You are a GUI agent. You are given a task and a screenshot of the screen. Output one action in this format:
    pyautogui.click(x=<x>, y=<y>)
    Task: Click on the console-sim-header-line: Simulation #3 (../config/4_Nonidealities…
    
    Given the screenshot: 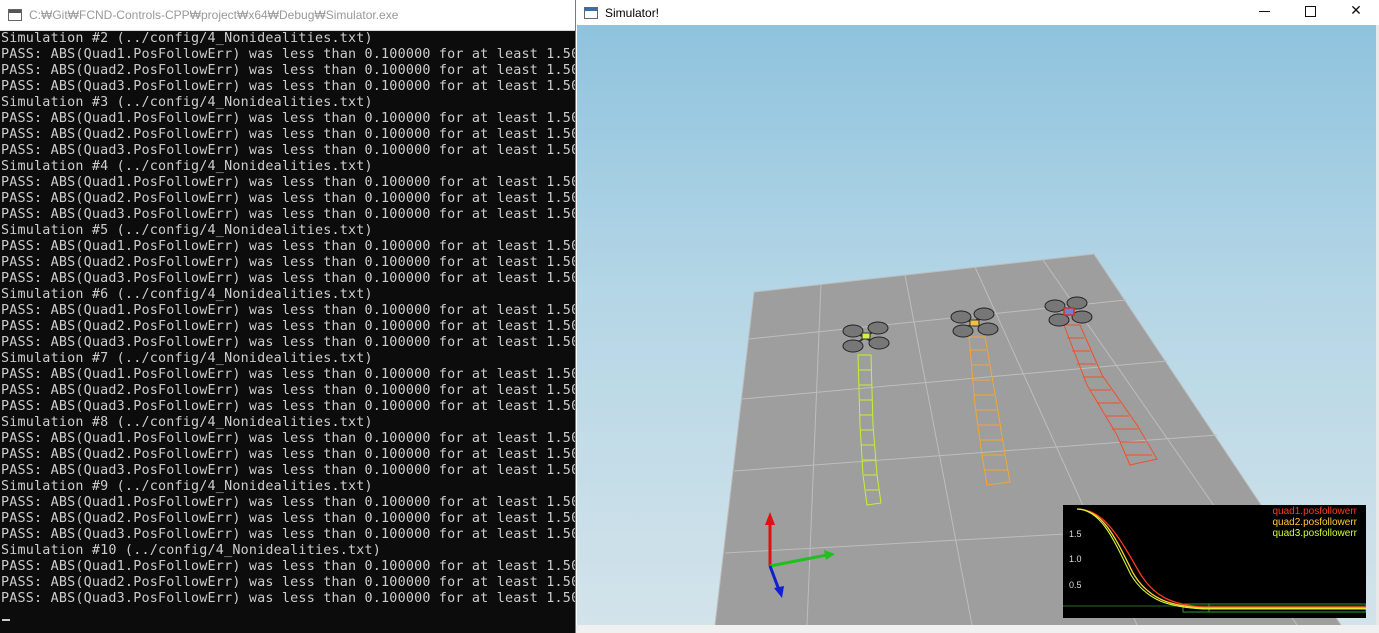 What is the action you would take?
    pyautogui.click(x=187, y=102)
    